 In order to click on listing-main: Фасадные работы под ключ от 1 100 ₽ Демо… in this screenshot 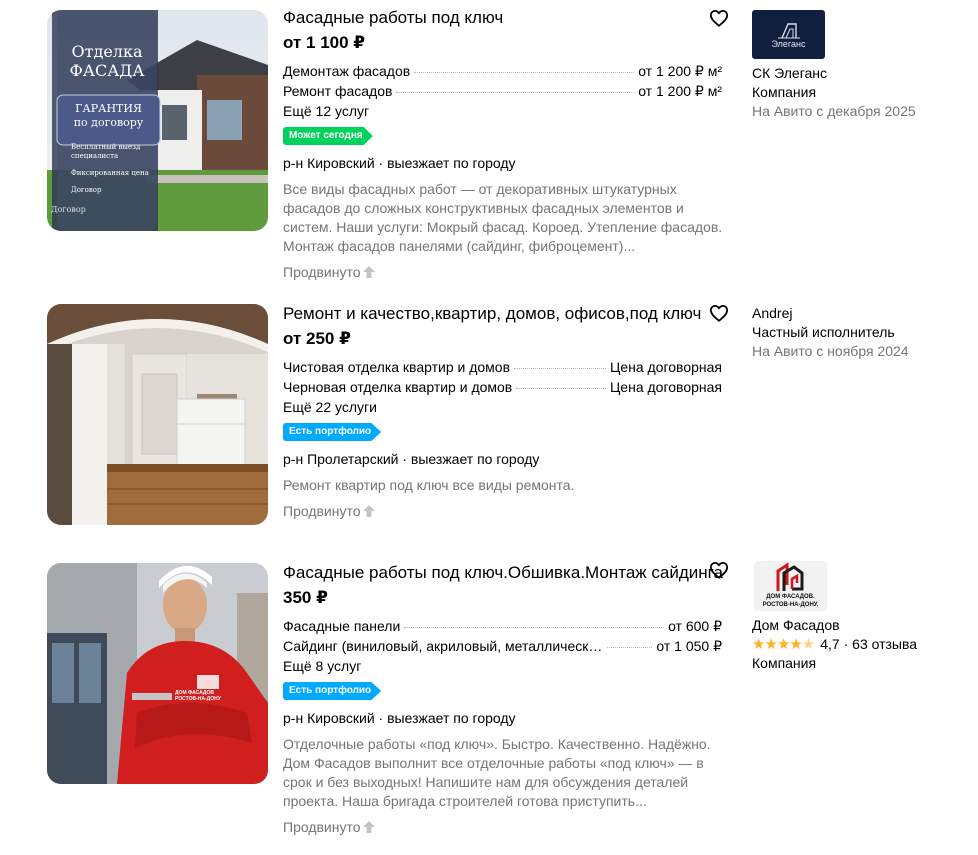, I will do `click(503, 145)`.